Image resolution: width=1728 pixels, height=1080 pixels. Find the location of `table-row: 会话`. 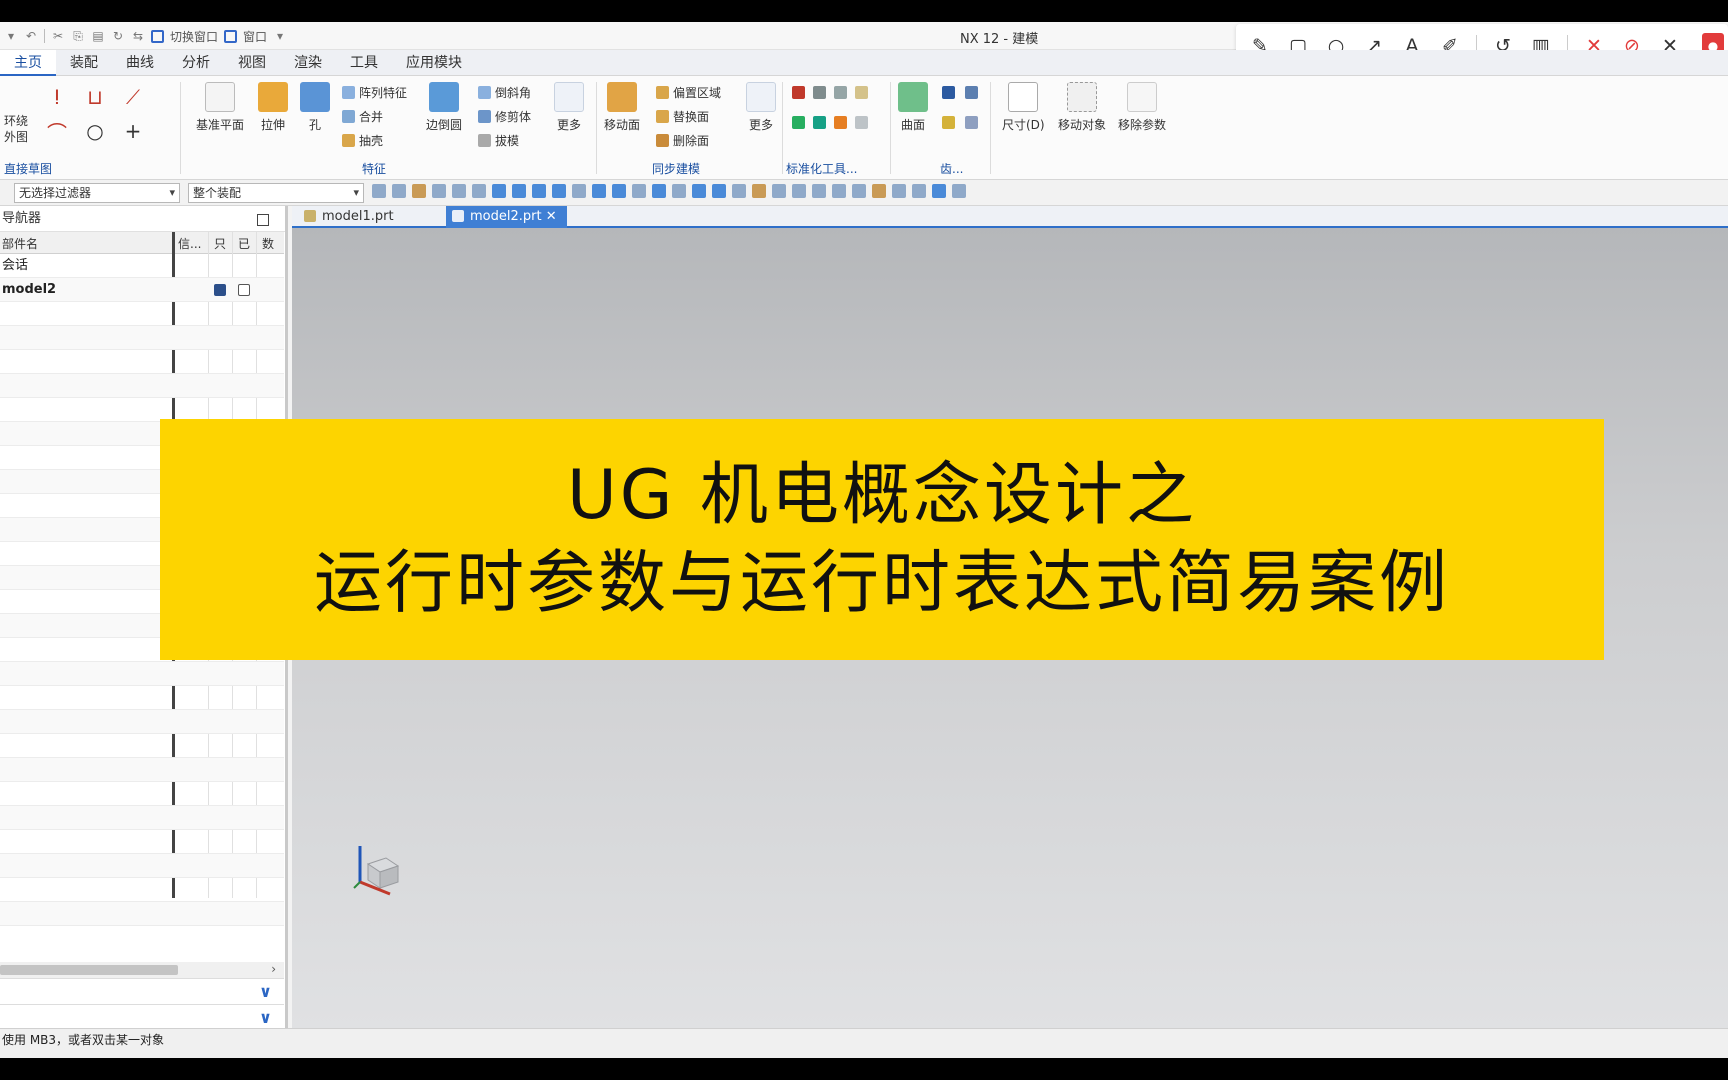

table-row: 会话 is located at coordinates (142, 266).